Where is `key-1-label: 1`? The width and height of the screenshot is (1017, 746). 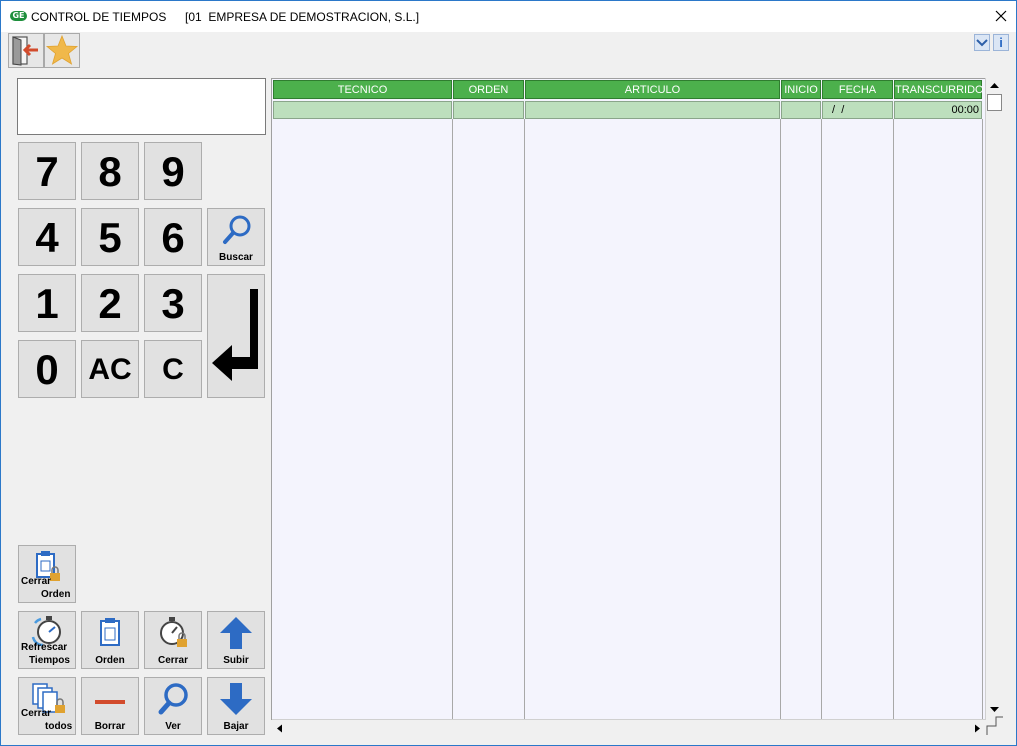 key-1-label: 1 is located at coordinates (47, 303).